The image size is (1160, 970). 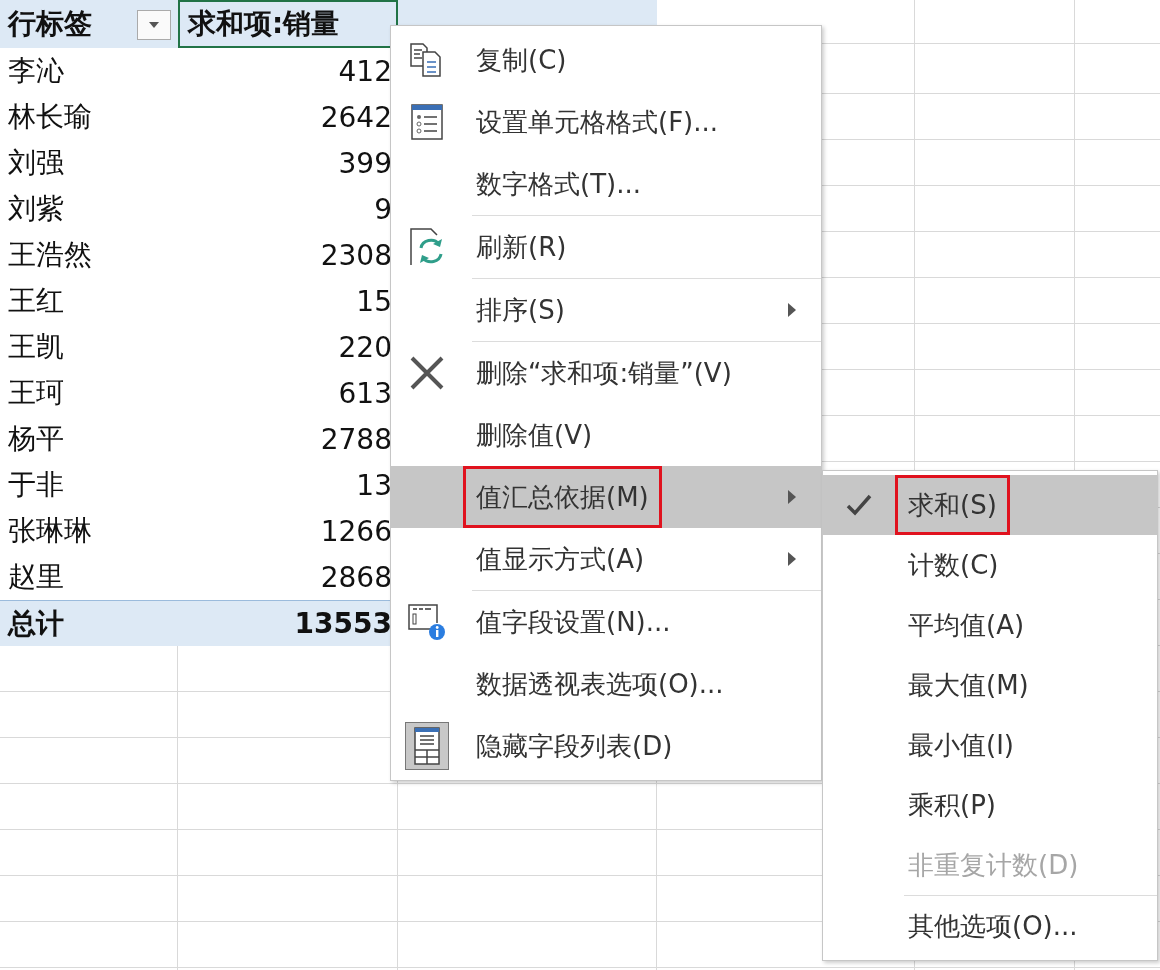 I want to click on menu-item: 最小值(I), so click(x=990, y=745).